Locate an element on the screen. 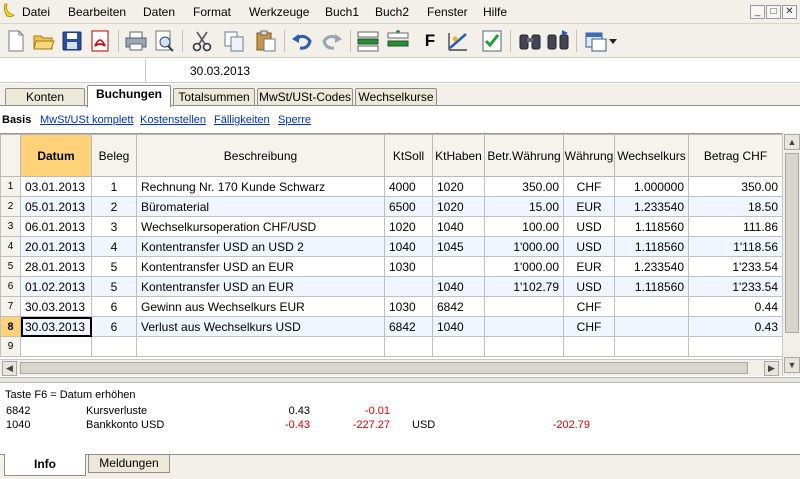 This screenshot has width=800, height=479. cell-wechselkurs: 1.118560 is located at coordinates (651, 226).